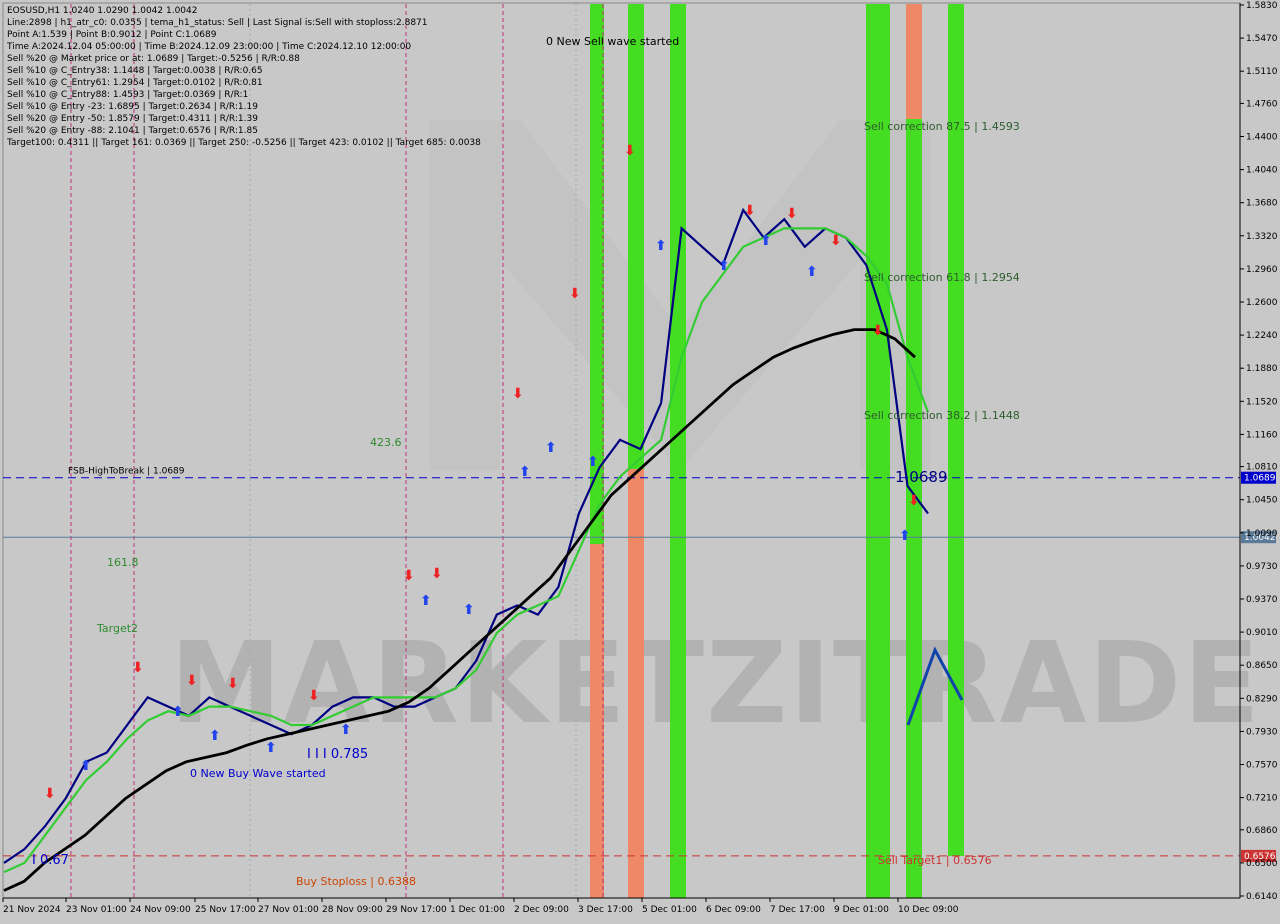 This screenshot has width=1280, height=924. What do you see at coordinates (1262, 534) in the screenshot?
I see `price-tick-label: 1.0090` at bounding box center [1262, 534].